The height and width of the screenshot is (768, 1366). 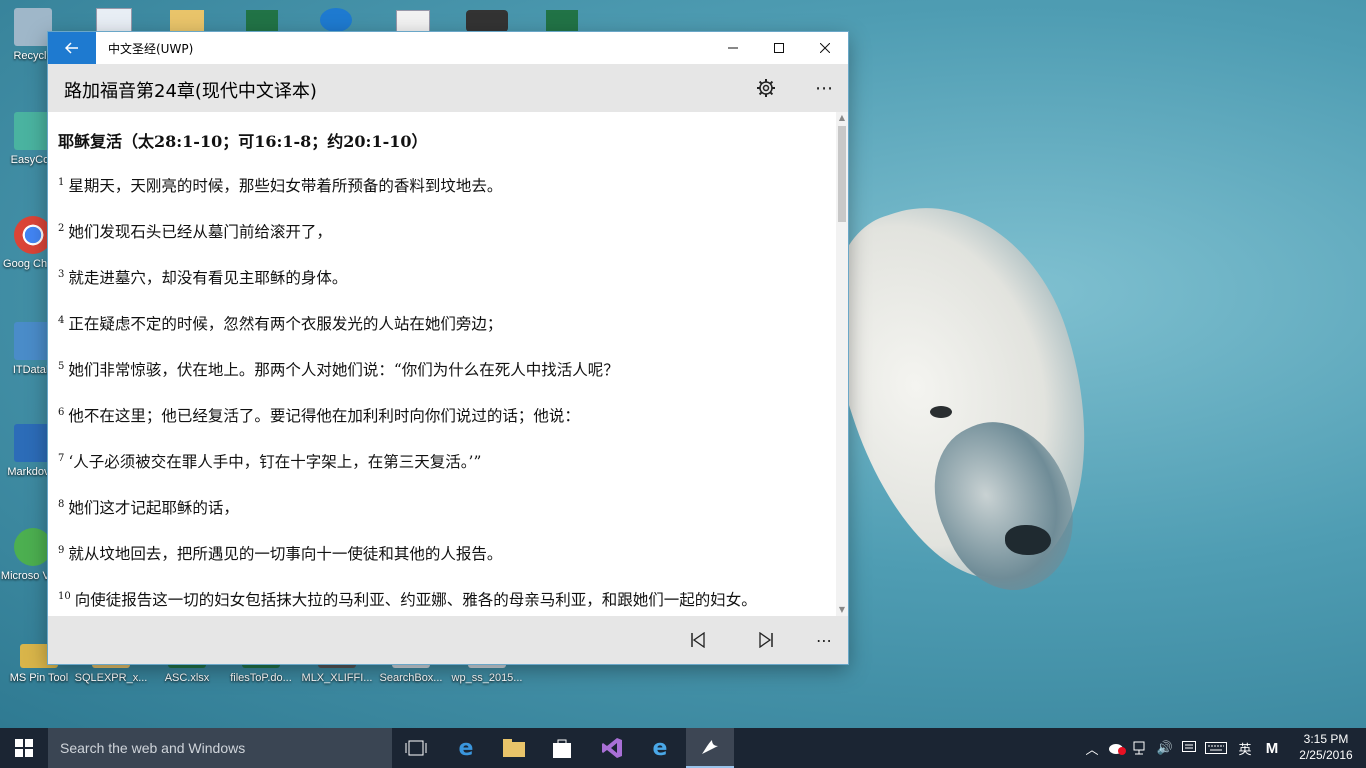 What do you see at coordinates (336, 20) in the screenshot?
I see `ie-icon` at bounding box center [336, 20].